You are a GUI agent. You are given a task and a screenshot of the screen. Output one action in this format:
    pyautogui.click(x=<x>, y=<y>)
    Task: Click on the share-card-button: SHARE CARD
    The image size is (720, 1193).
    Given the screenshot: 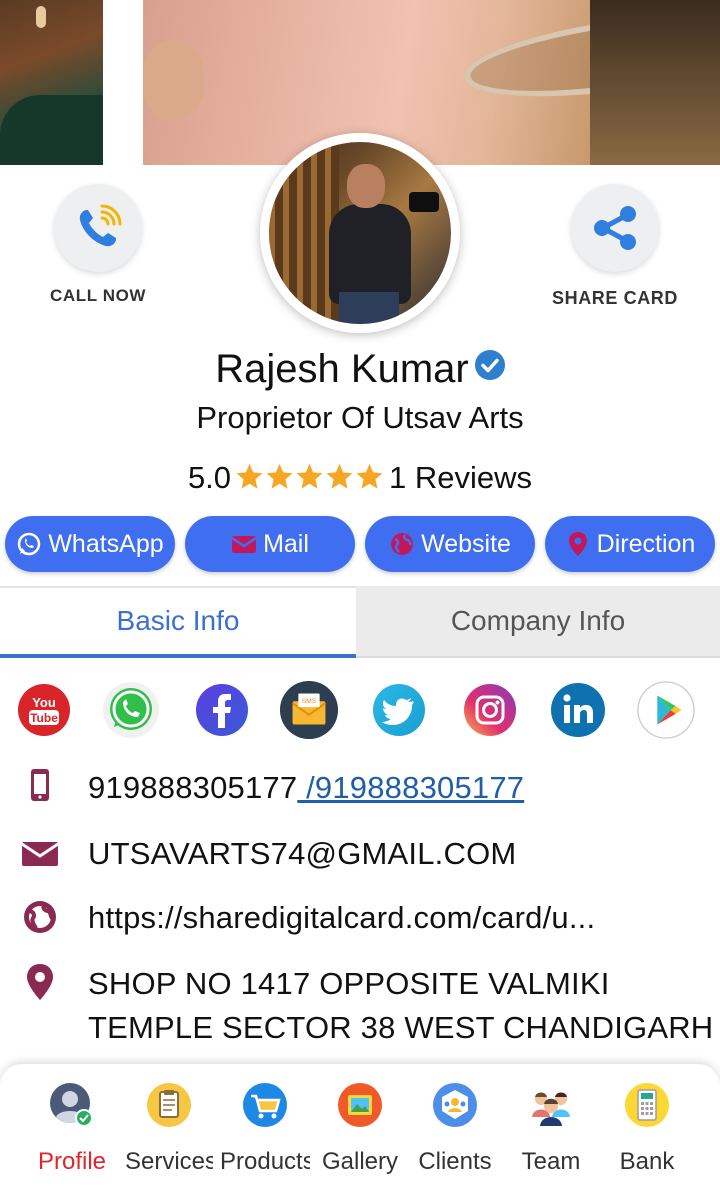 What is the action you would take?
    pyautogui.click(x=615, y=246)
    